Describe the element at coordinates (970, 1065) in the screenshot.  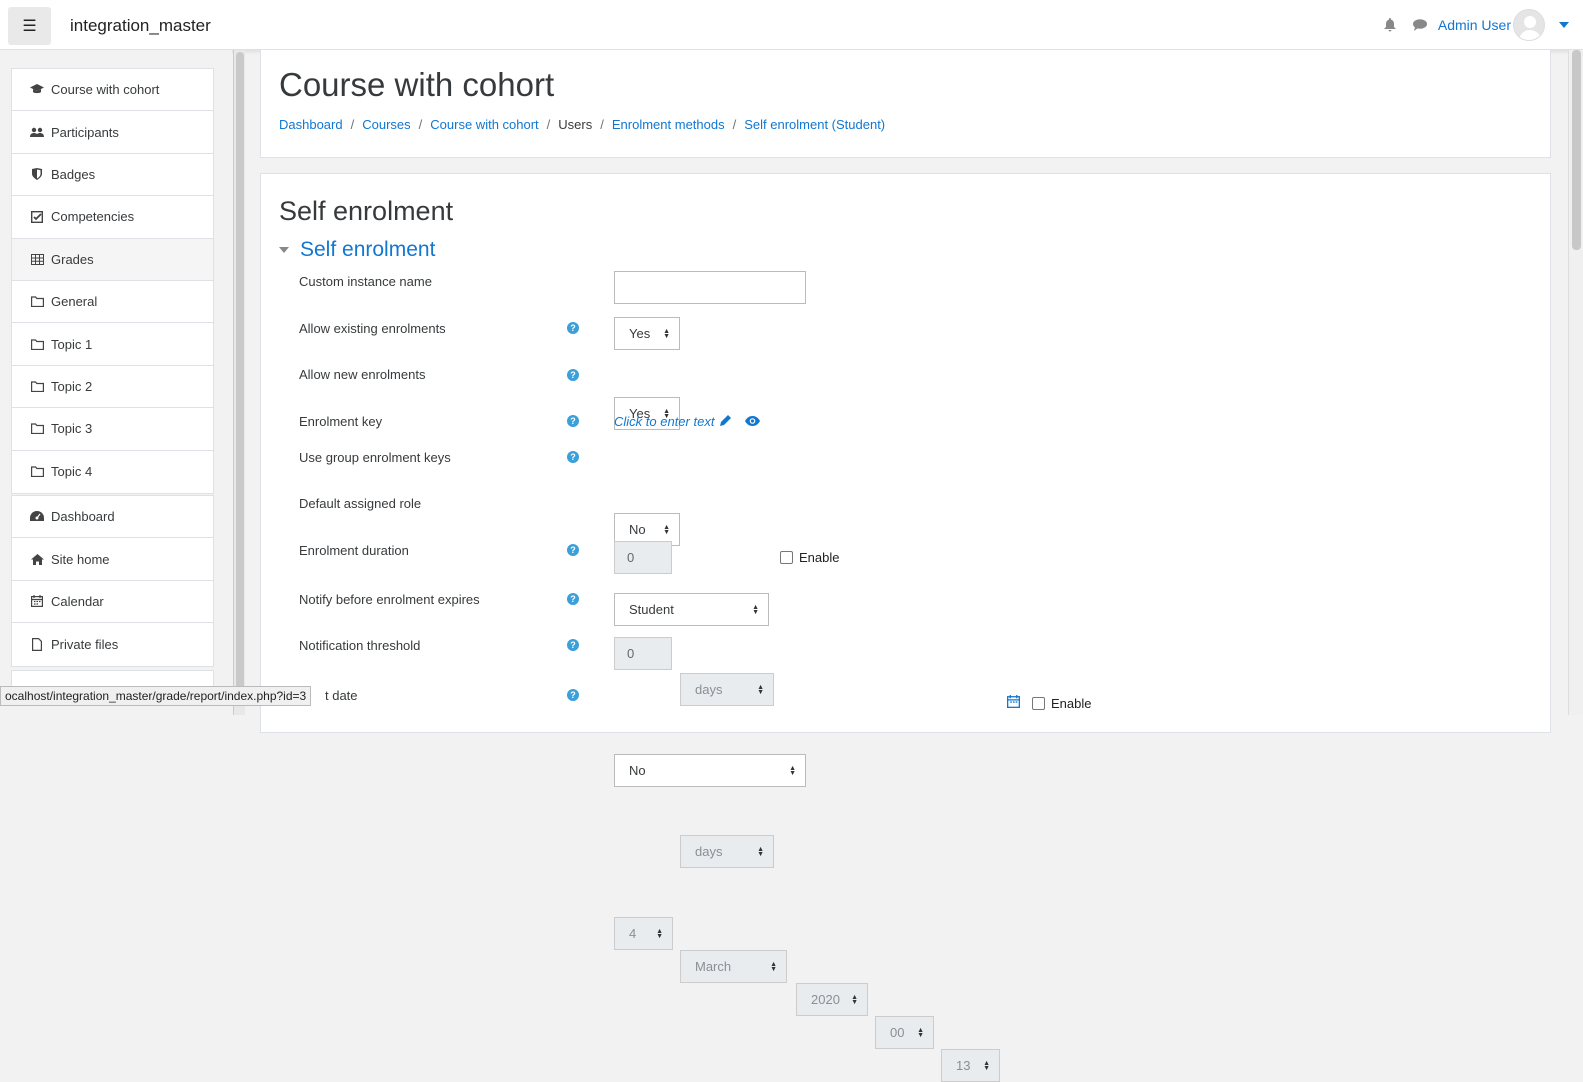
I see `start-minute-select: 13 ▲ ▼` at that location.